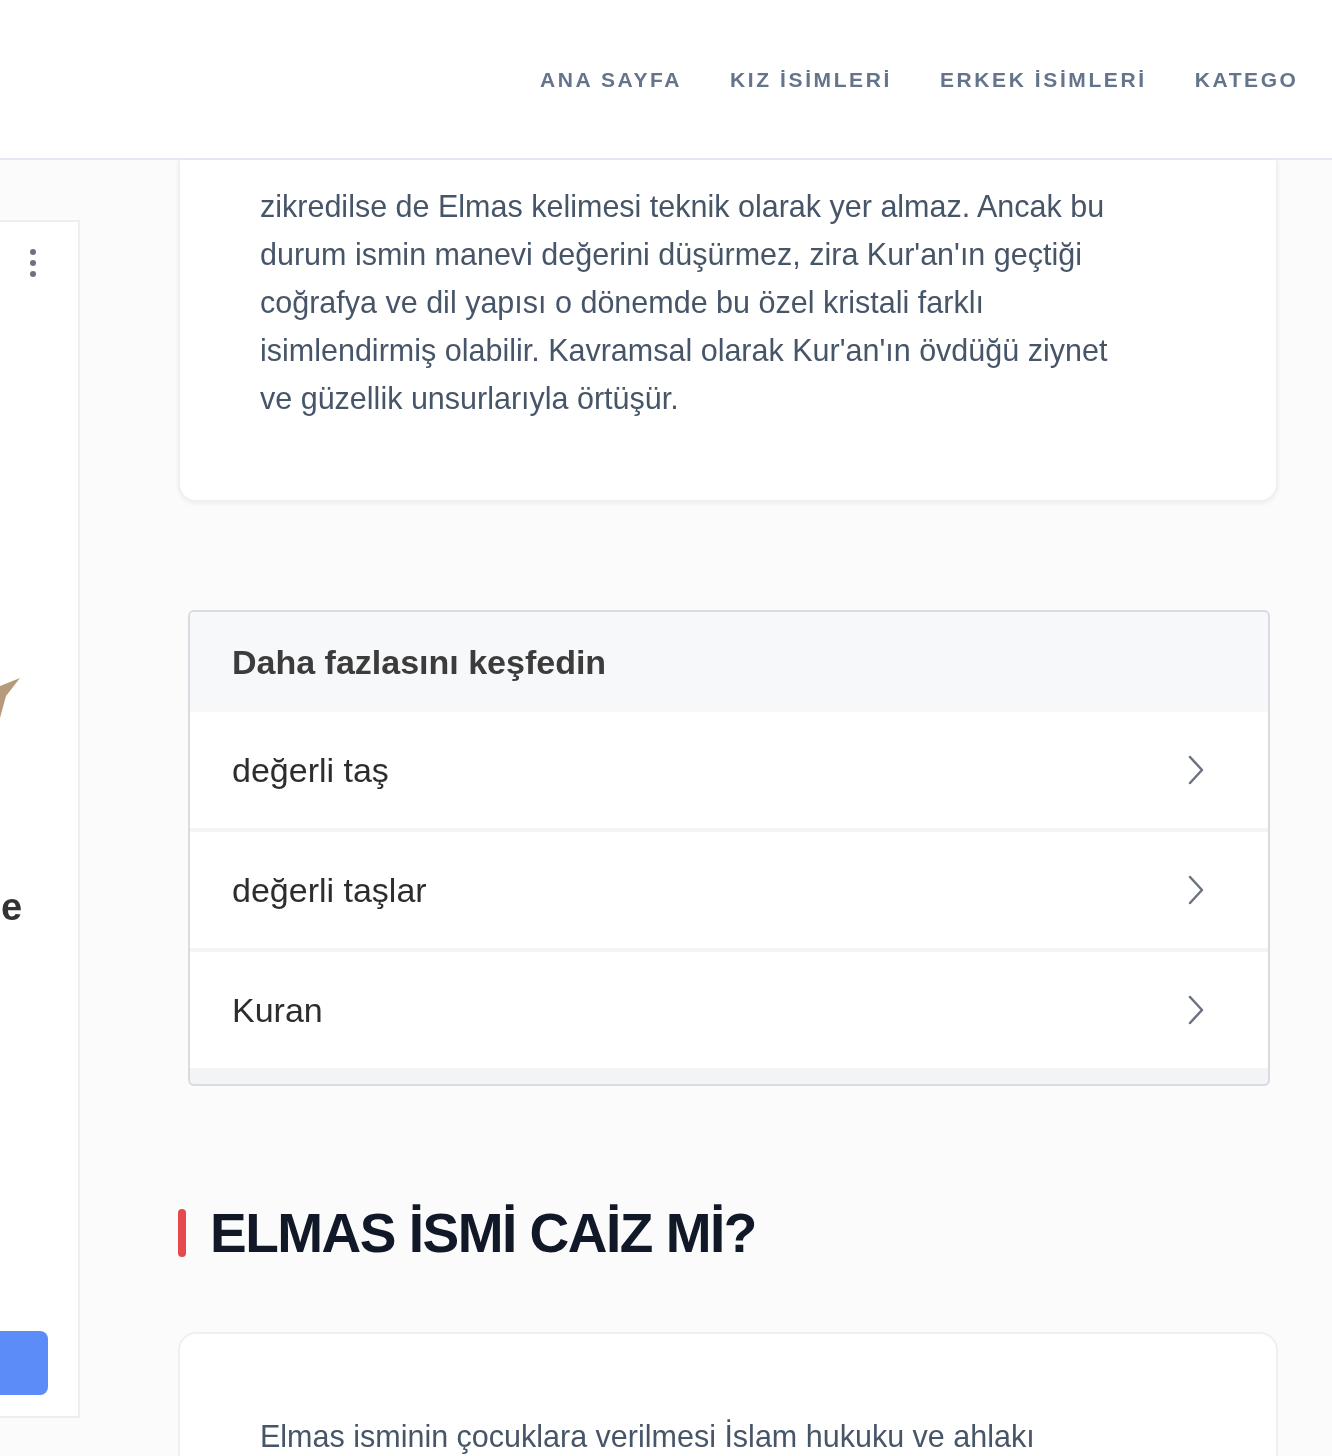  I want to click on accent-bar, so click(182, 1233).